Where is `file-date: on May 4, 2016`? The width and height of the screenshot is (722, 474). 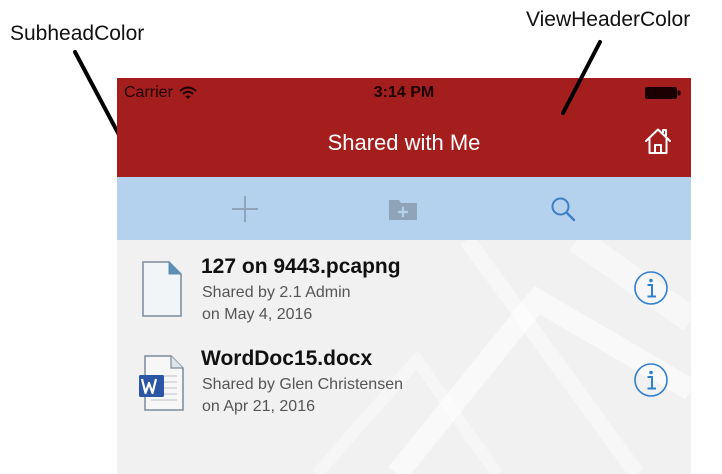 file-date: on May 4, 2016 is located at coordinates (257, 314).